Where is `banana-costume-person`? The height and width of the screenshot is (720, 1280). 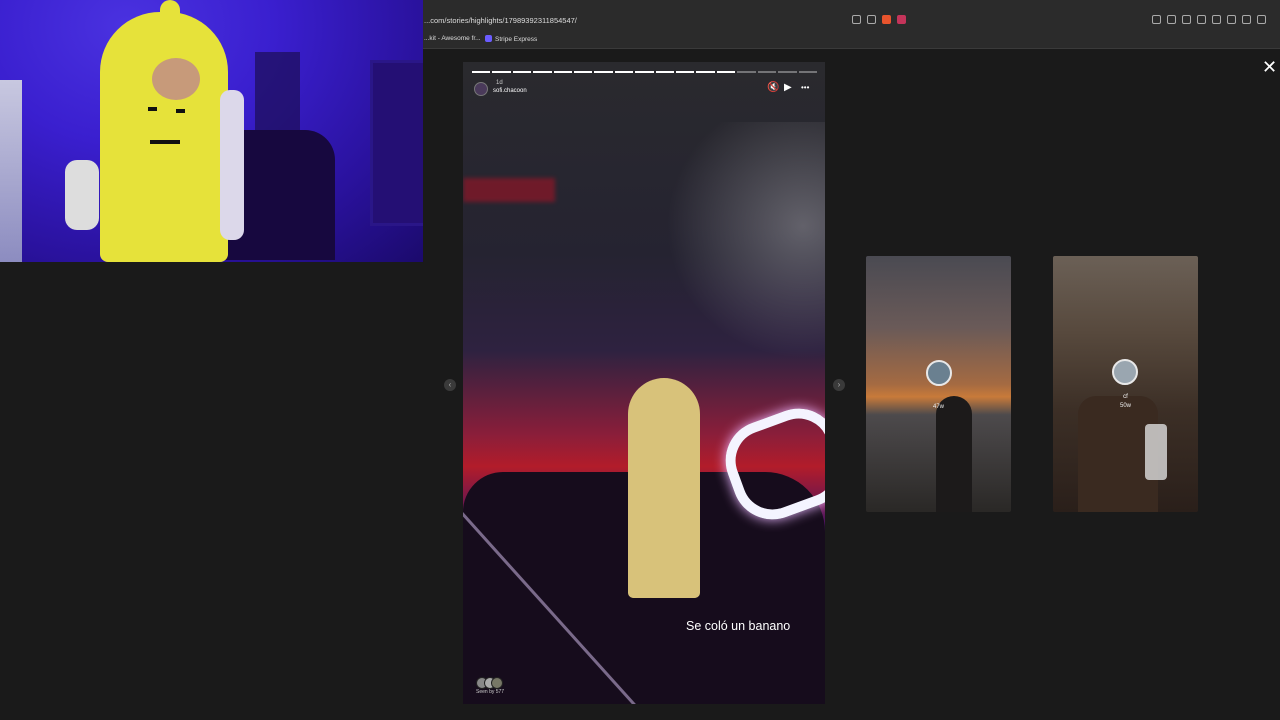 banana-costume-person is located at coordinates (664, 488).